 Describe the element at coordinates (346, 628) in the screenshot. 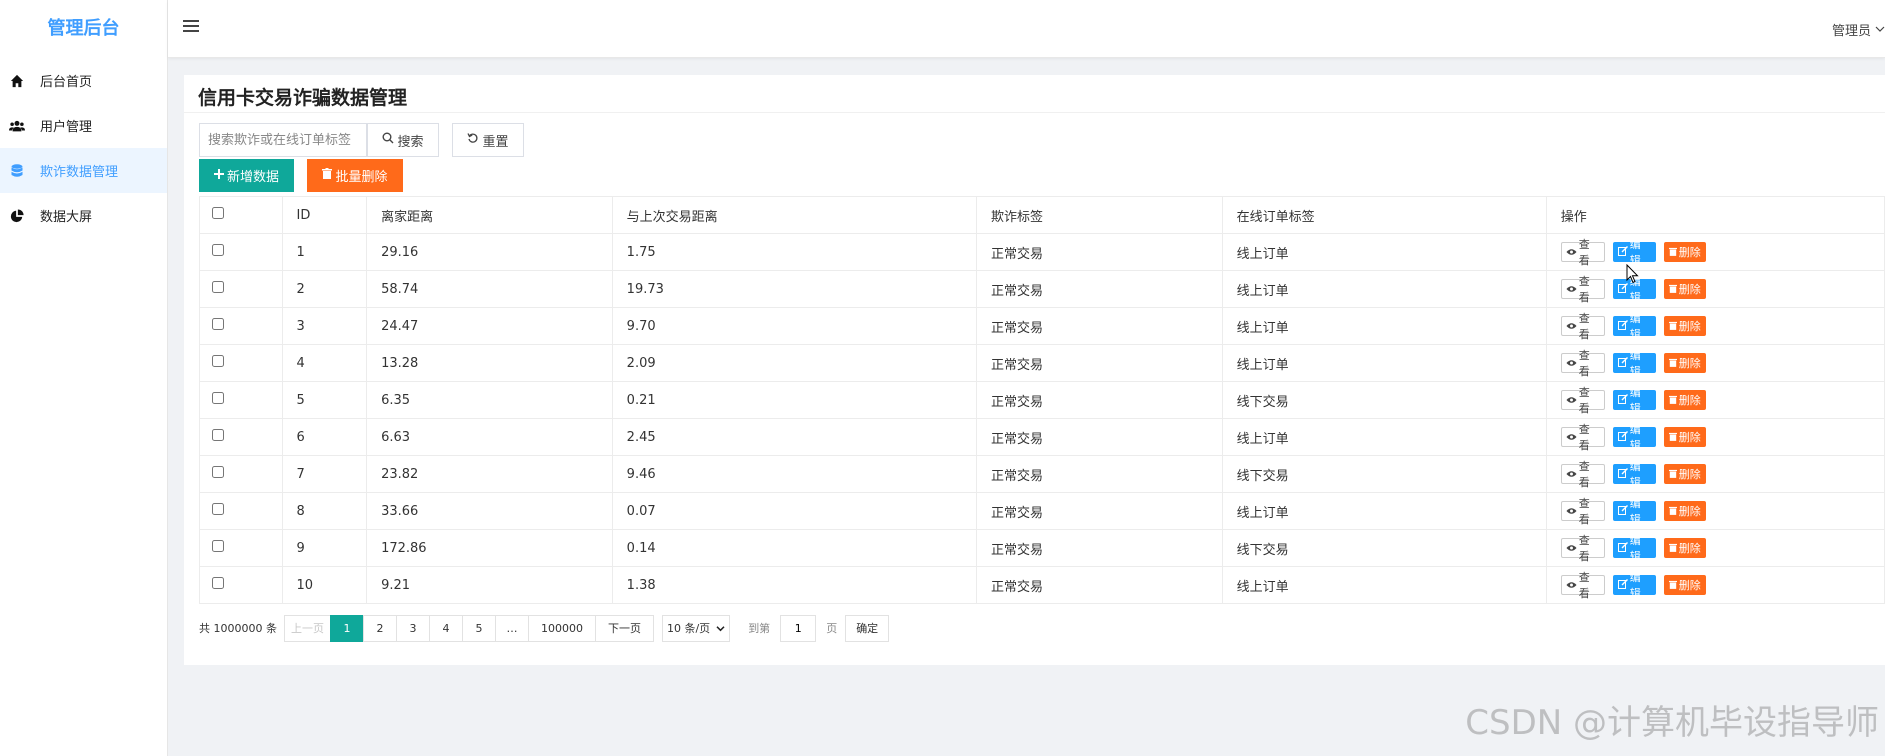

I see `page-button: 1` at that location.